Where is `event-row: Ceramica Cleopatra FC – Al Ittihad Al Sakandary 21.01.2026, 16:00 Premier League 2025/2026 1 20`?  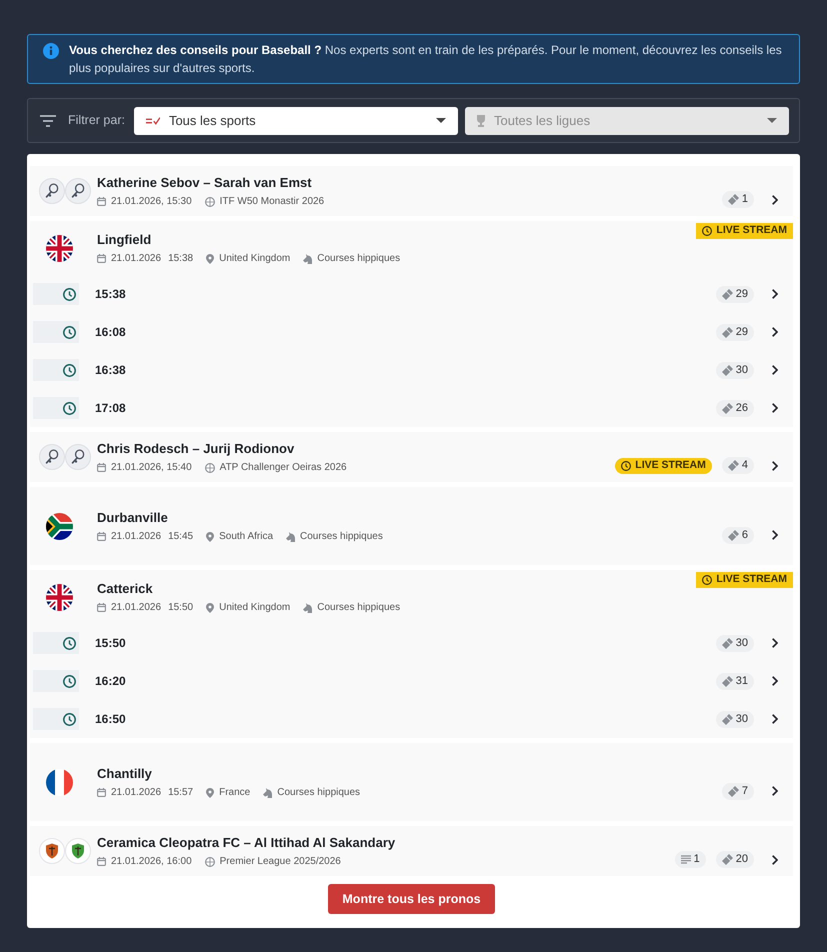 event-row: Ceramica Cleopatra FC – Al Ittihad Al Sakandary 21.01.2026, 16:00 Premier League 2025/2026 1 20 is located at coordinates (411, 851).